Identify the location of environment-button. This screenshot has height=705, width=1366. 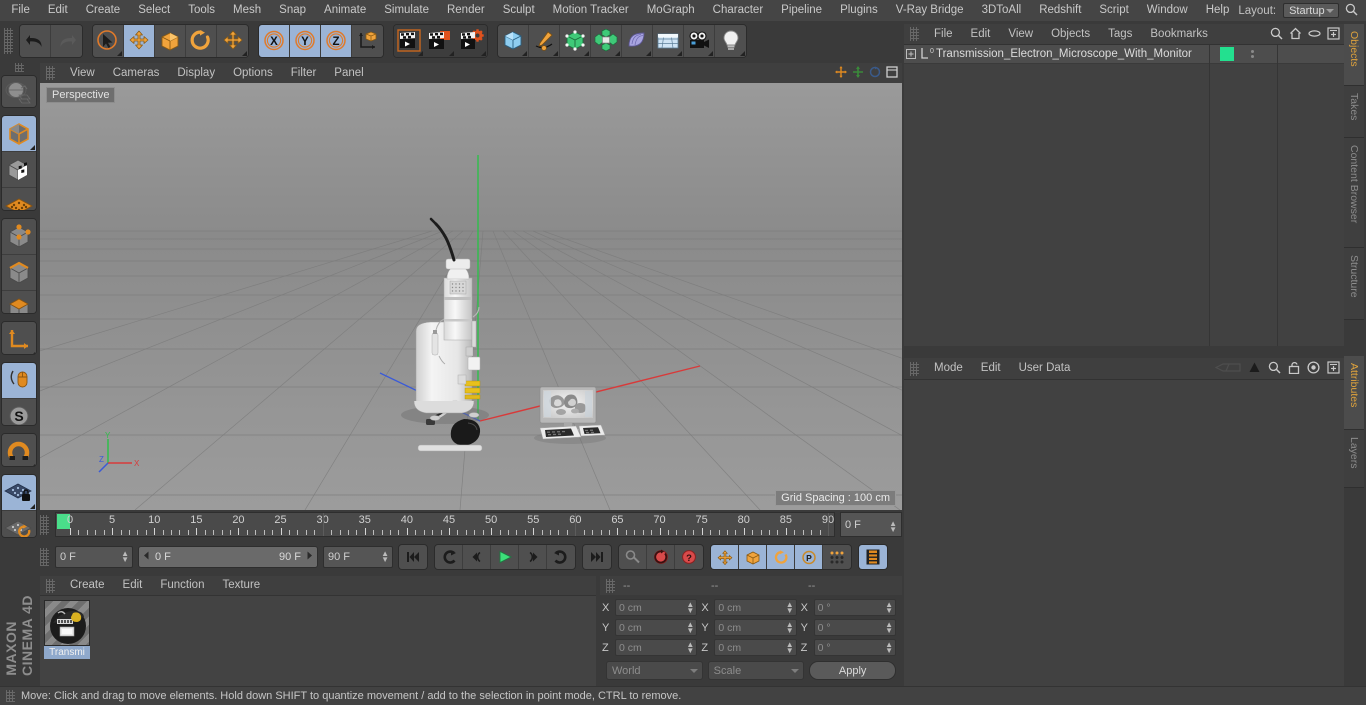
(668, 41).